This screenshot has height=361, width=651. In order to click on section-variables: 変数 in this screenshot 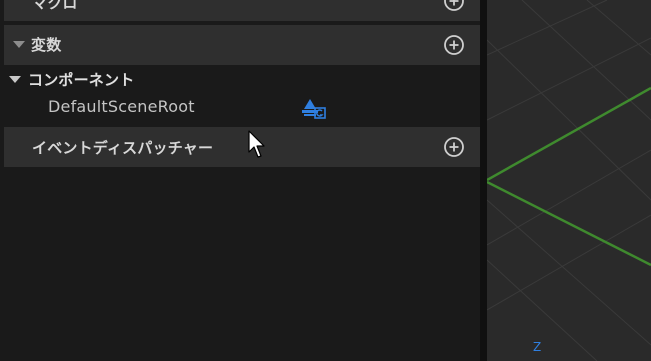, I will do `click(242, 45)`.